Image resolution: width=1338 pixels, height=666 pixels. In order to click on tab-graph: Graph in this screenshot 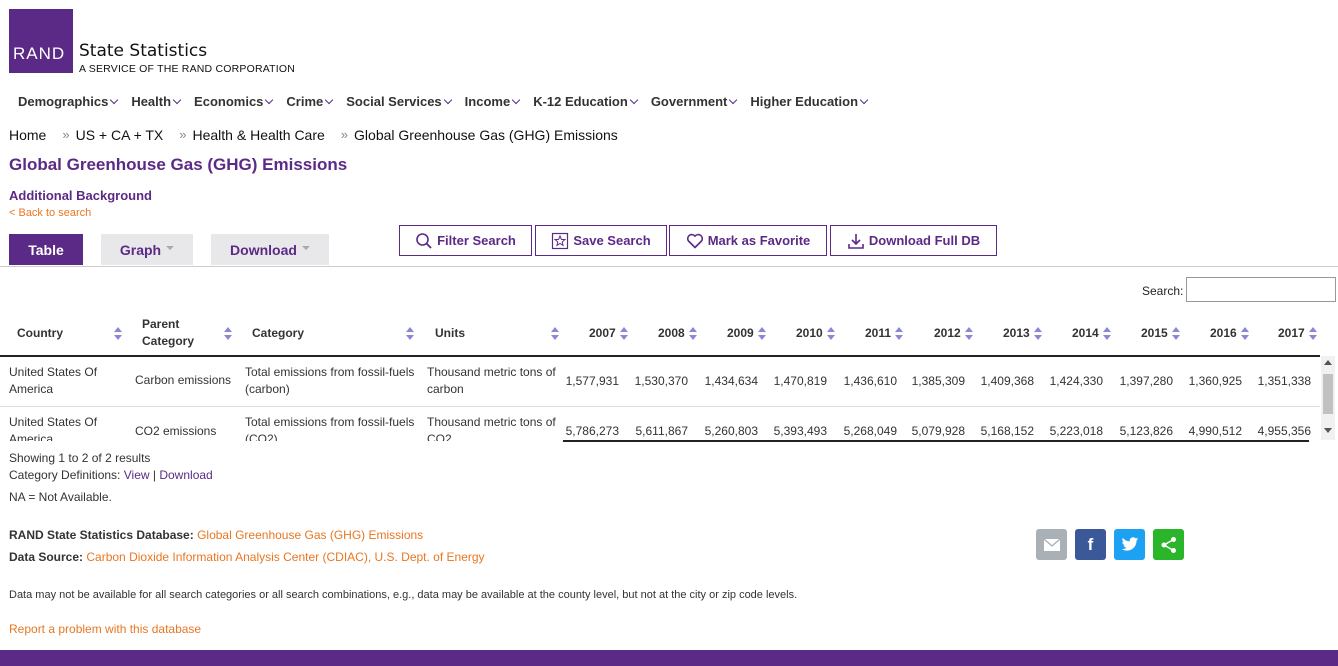, I will do `click(147, 249)`.